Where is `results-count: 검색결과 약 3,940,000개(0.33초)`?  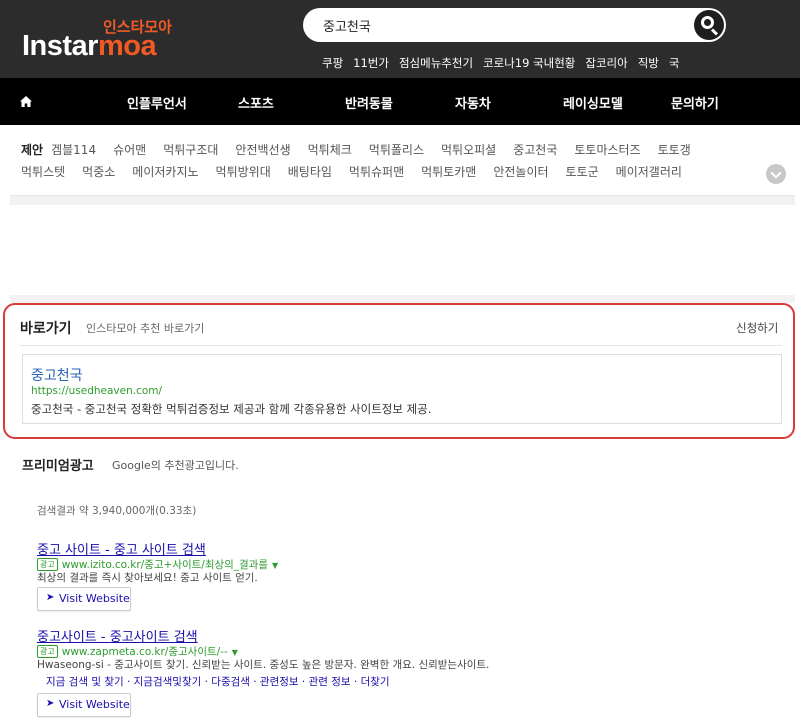 results-count: 검색결과 약 3,940,000개(0.33초) is located at coordinates (117, 511).